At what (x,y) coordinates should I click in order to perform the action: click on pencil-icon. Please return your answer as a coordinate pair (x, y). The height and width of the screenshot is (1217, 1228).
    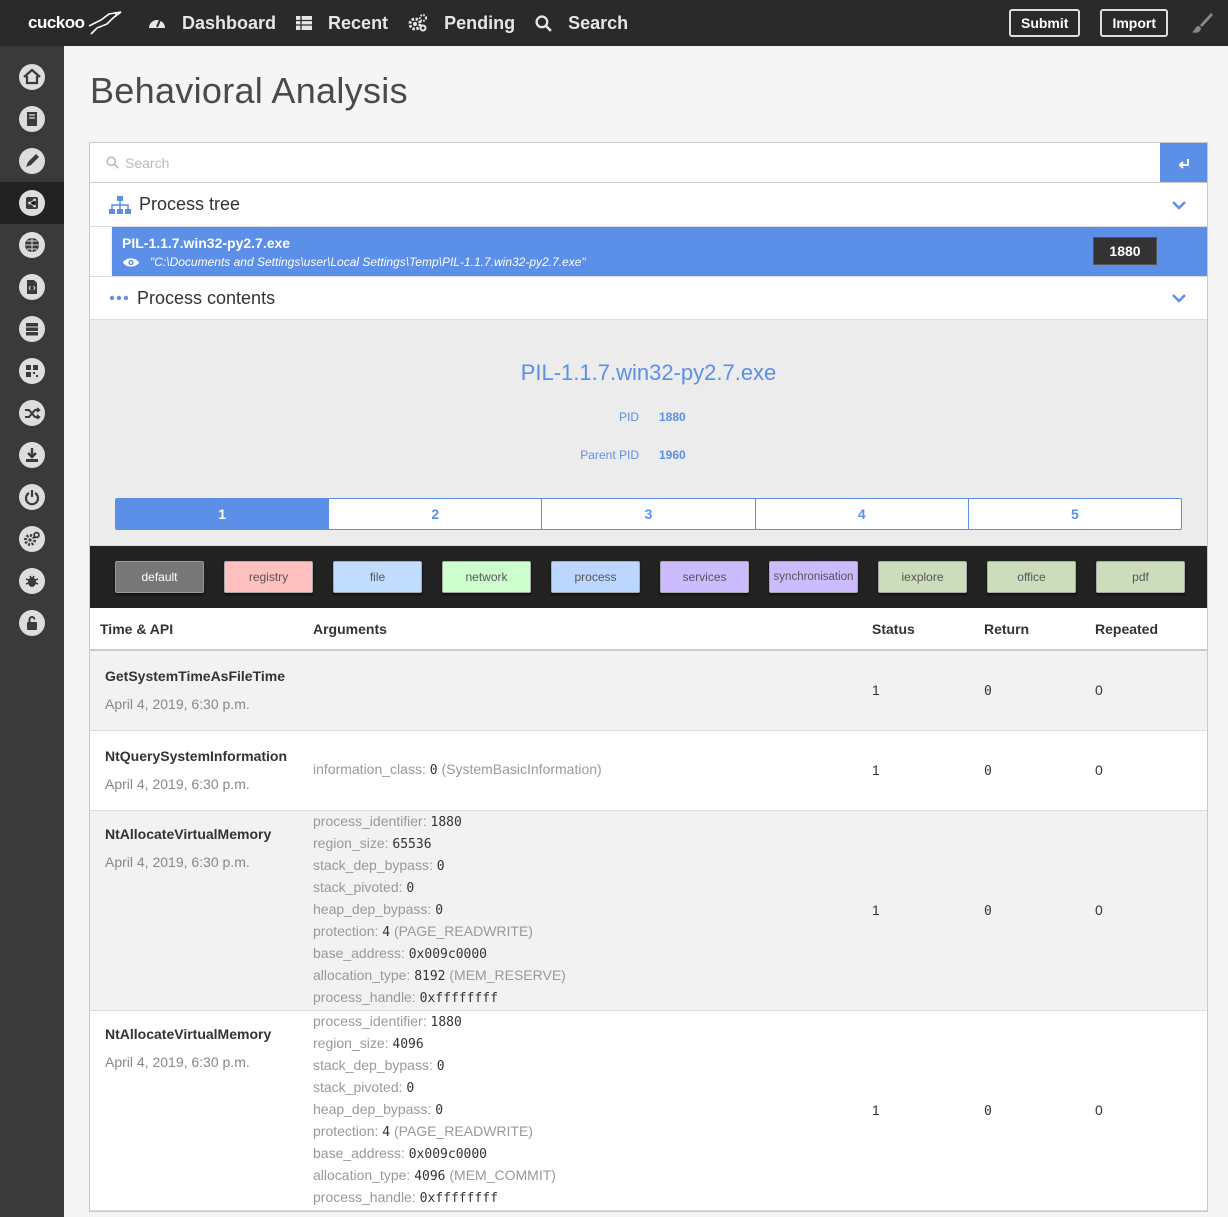
    Looking at the image, I should click on (32, 161).